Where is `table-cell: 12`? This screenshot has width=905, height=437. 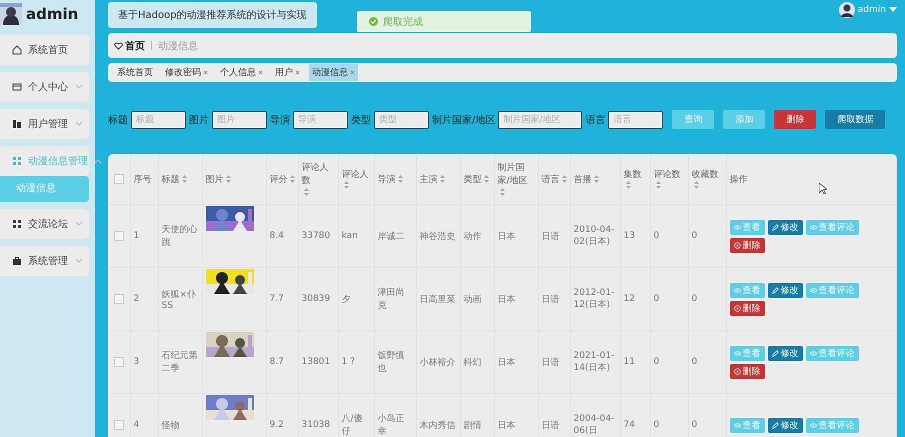 table-cell: 12 is located at coordinates (629, 299).